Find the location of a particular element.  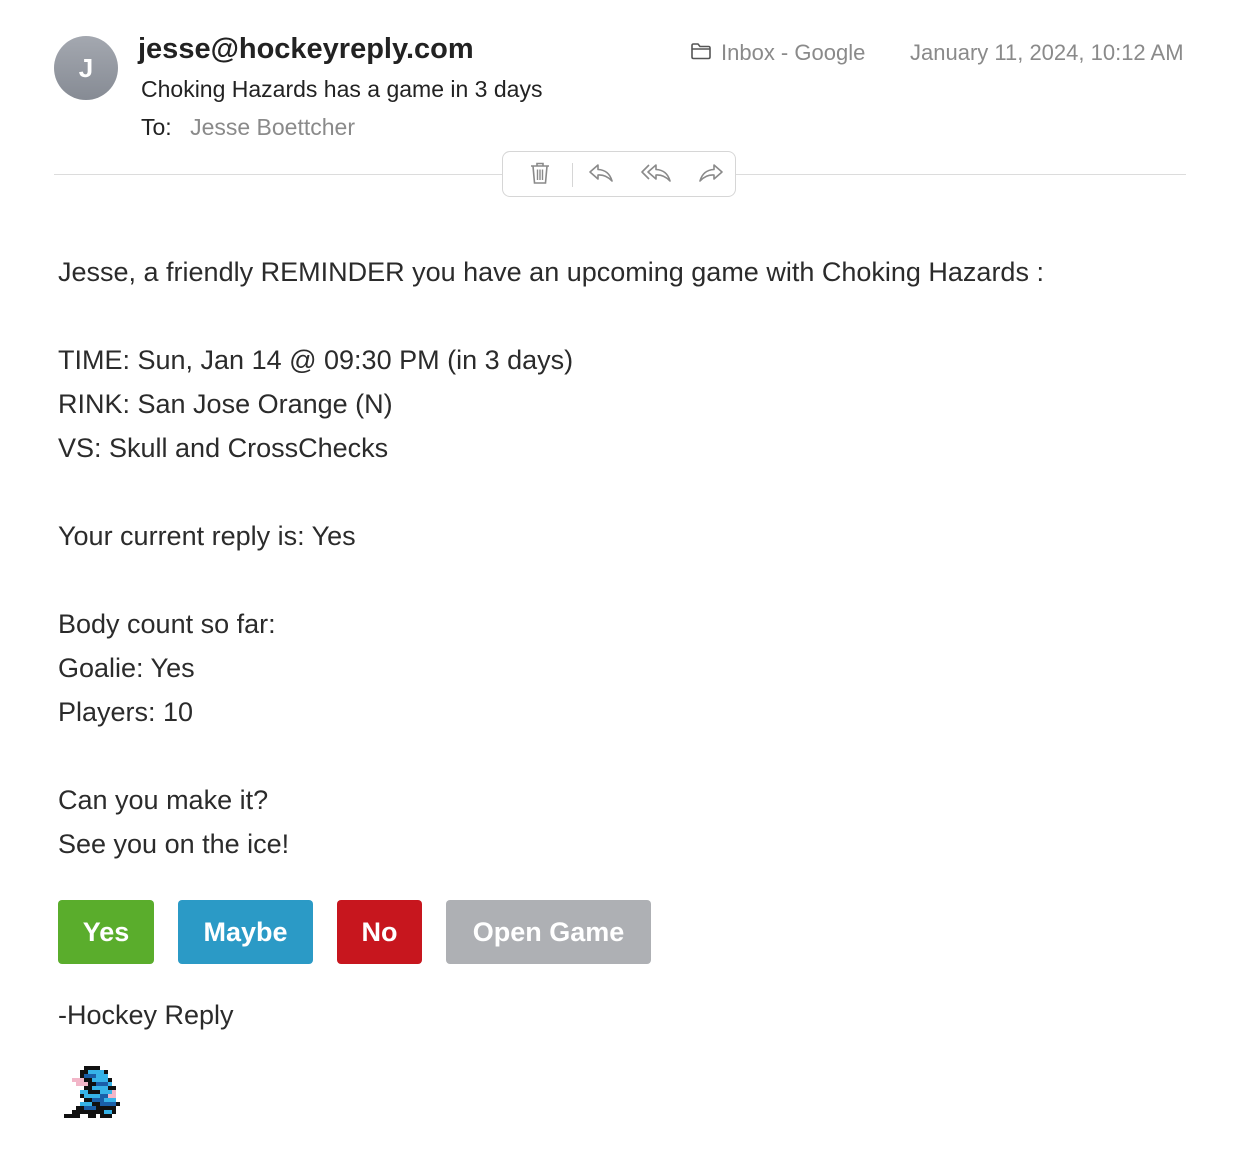

forward-icon is located at coordinates (711, 175).